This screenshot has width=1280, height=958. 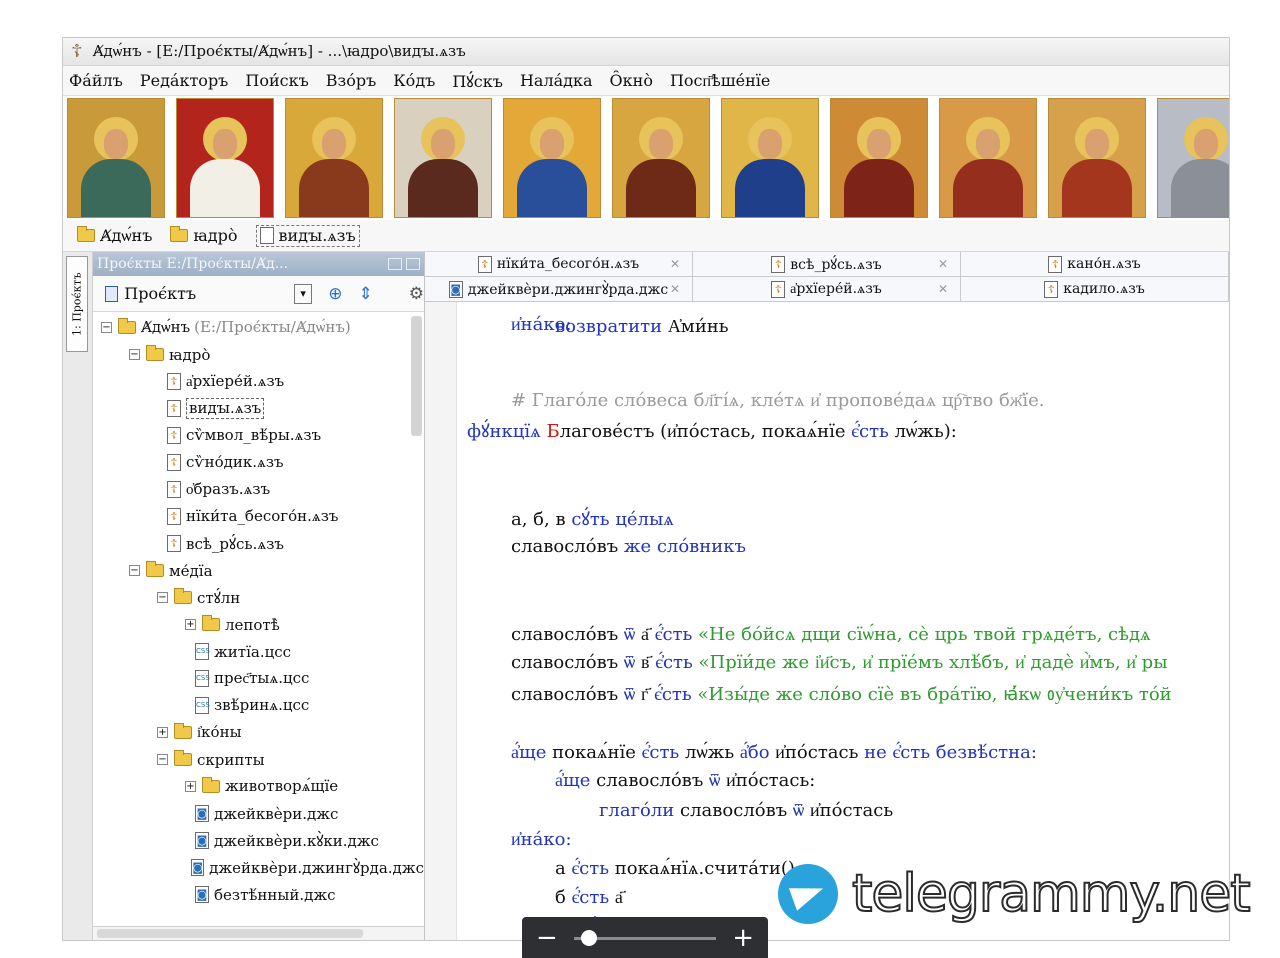 I want to click on code-token: в҃, so click(x=645, y=662).